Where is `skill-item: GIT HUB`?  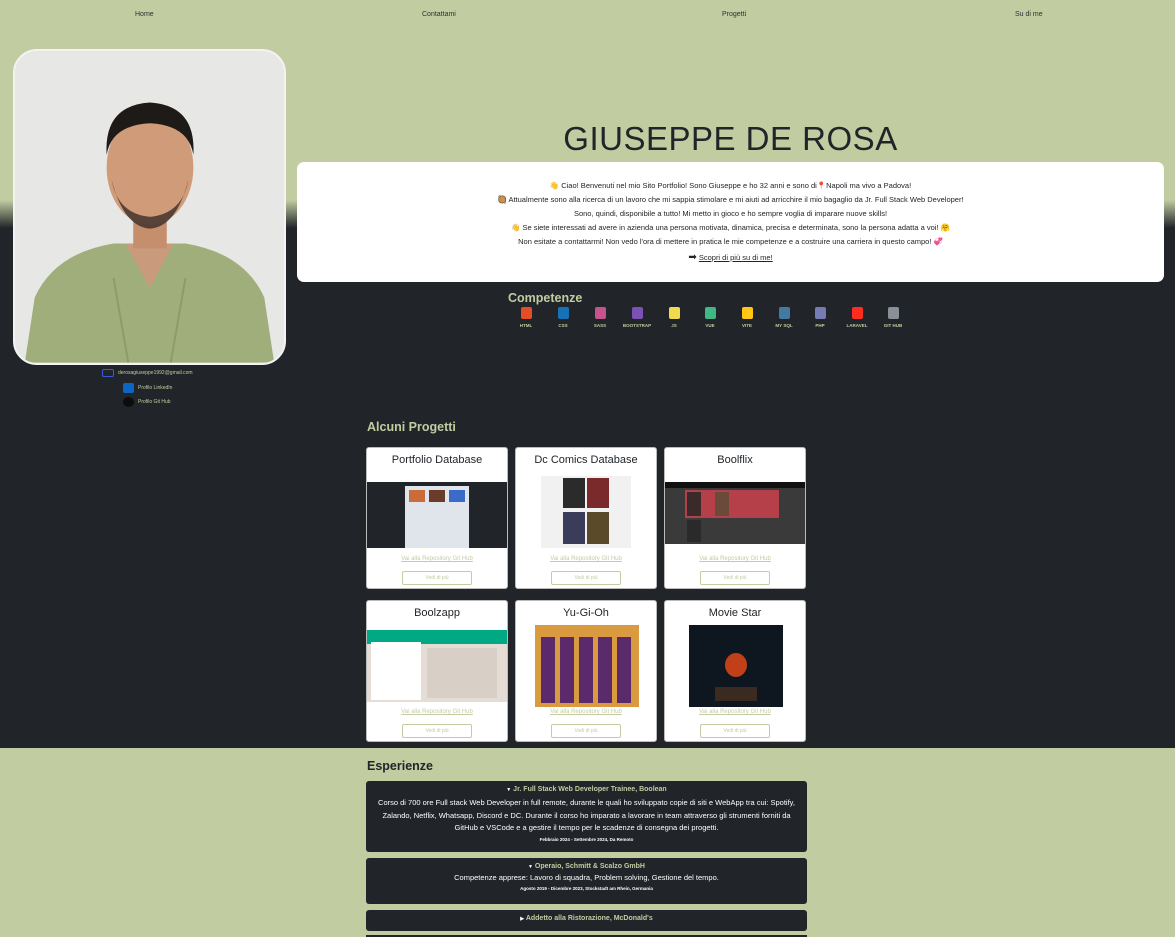 skill-item: GIT HUB is located at coordinates (893, 317).